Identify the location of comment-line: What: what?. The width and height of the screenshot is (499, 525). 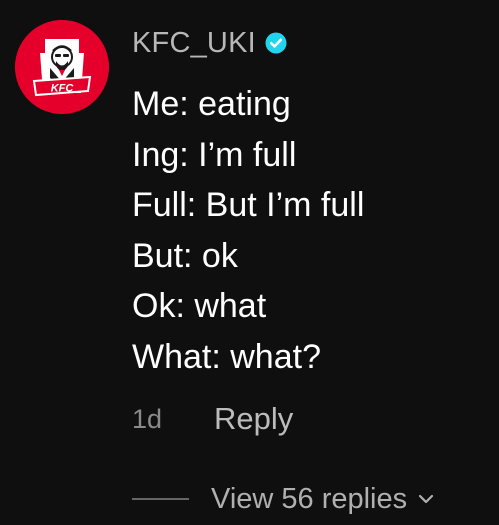
(226, 356).